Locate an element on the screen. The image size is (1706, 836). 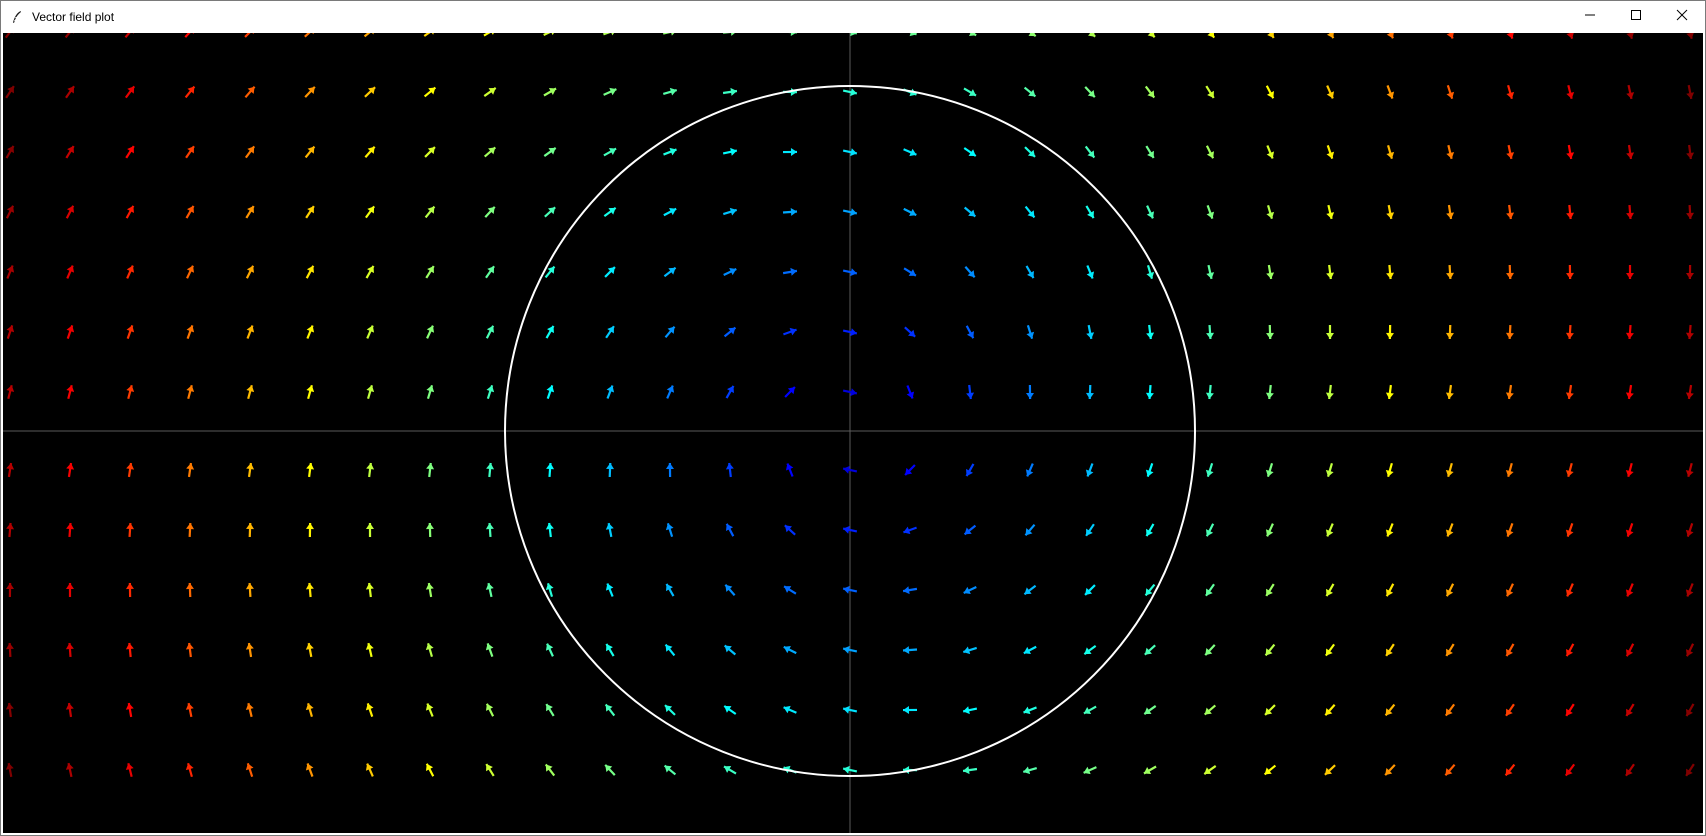
window-controls is located at coordinates (1636, 16).